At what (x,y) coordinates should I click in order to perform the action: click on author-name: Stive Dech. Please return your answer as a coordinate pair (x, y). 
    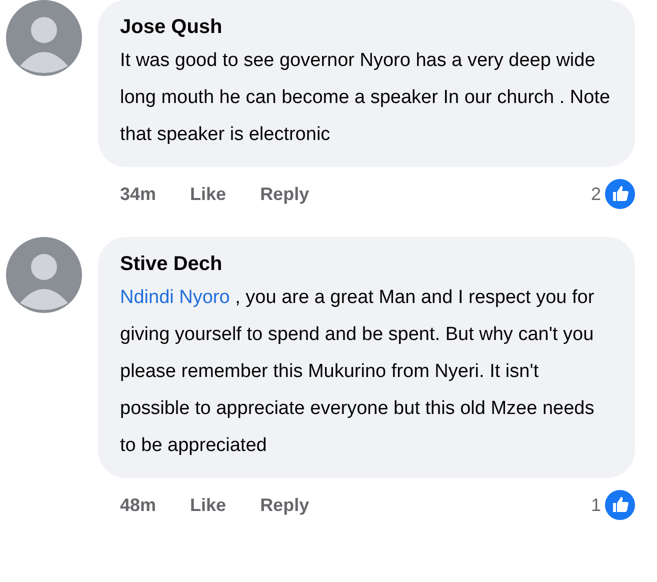
    Looking at the image, I should click on (171, 264).